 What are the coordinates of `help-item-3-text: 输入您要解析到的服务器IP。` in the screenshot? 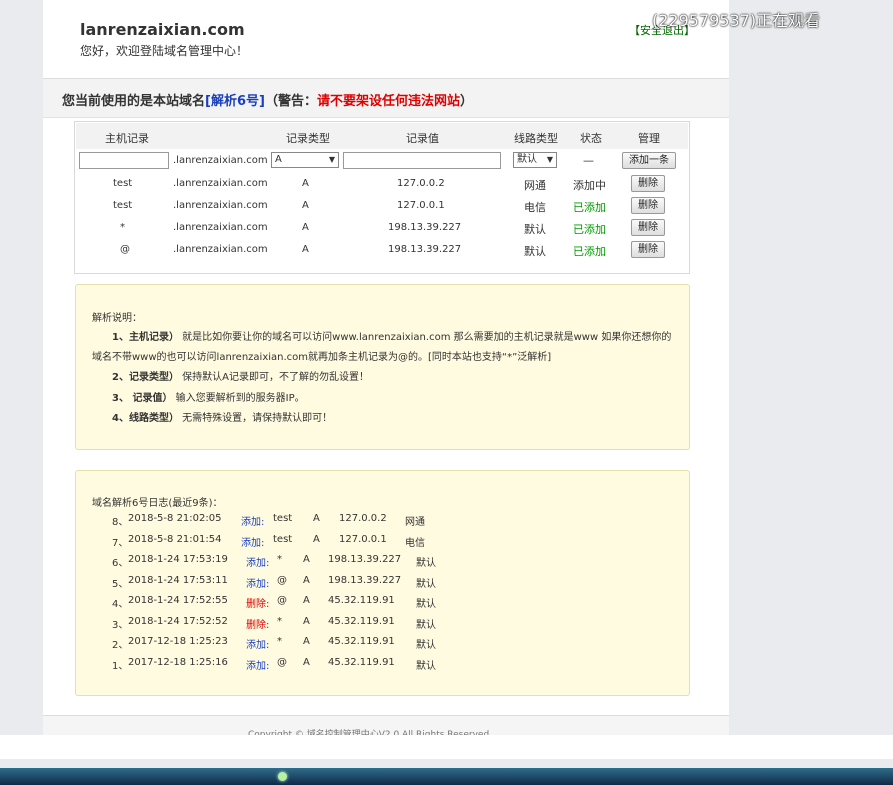 It's located at (240, 398).